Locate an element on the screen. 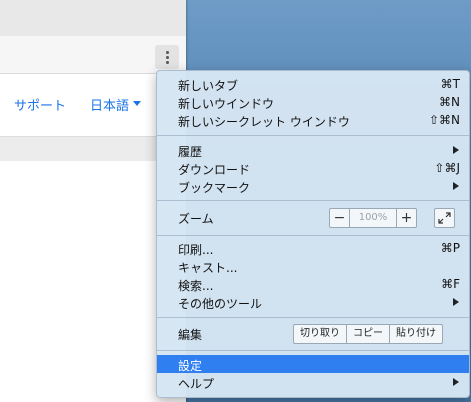 The height and width of the screenshot is (402, 471). menu-item-shortcut: ⇧⌘J is located at coordinates (447, 168).